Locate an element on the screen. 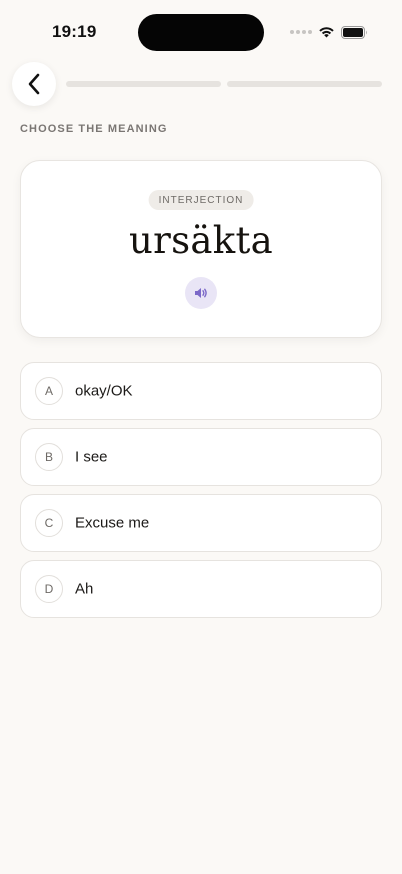 This screenshot has height=874, width=402. dynamic-island is located at coordinates (201, 32).